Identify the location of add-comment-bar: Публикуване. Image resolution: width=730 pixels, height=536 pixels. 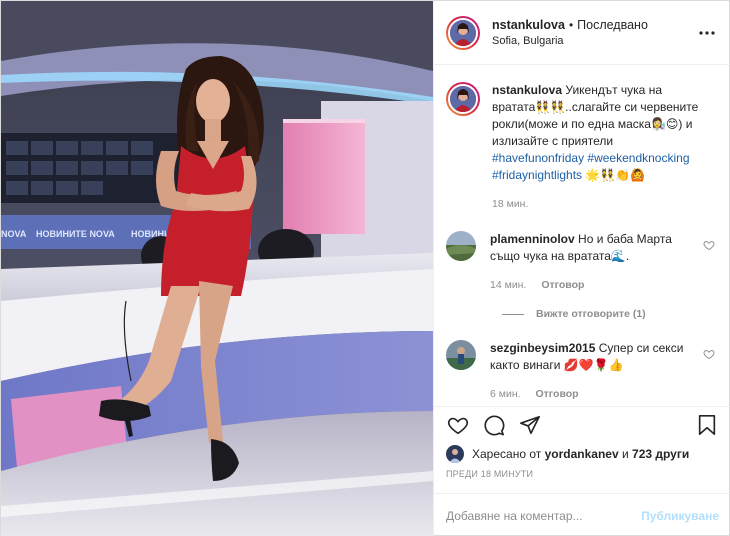
(582, 514).